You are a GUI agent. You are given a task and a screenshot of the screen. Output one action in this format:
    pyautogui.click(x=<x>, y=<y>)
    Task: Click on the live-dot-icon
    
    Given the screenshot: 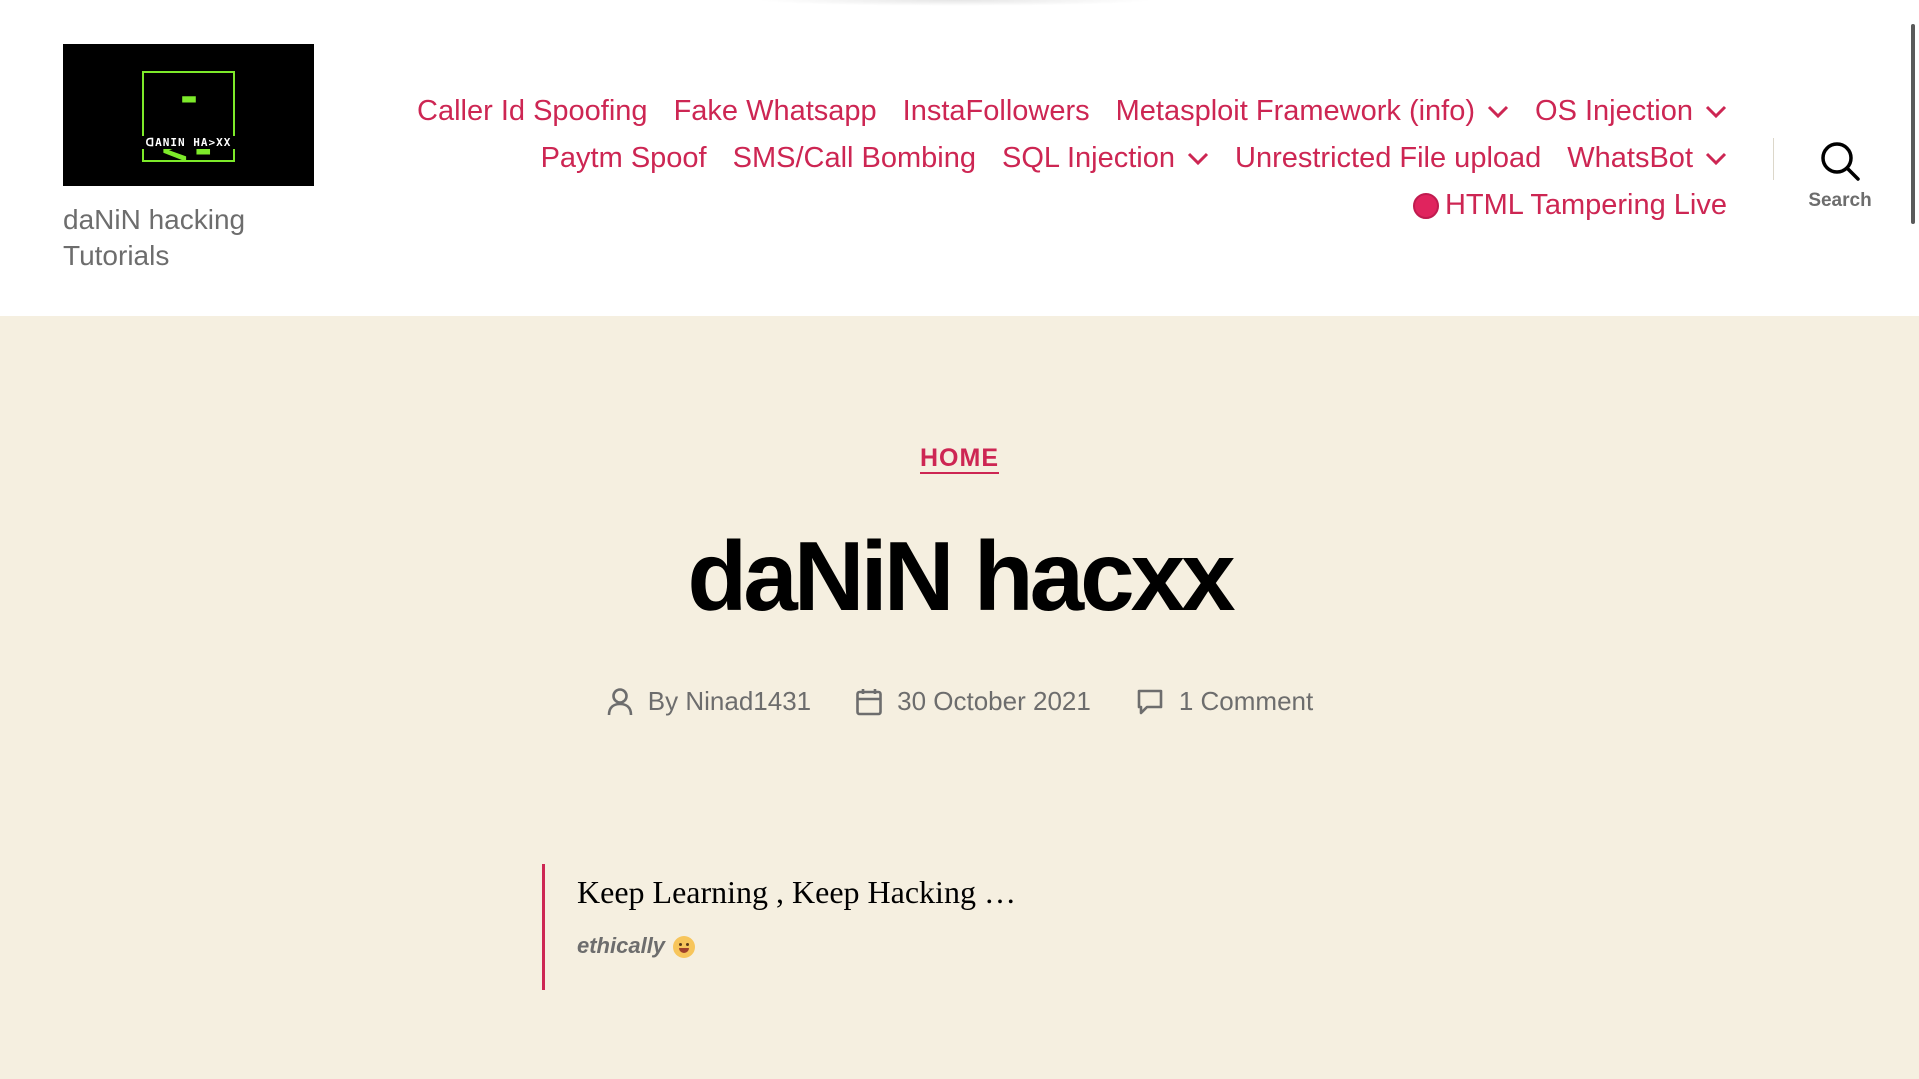 What is the action you would take?
    pyautogui.click(x=1425, y=205)
    